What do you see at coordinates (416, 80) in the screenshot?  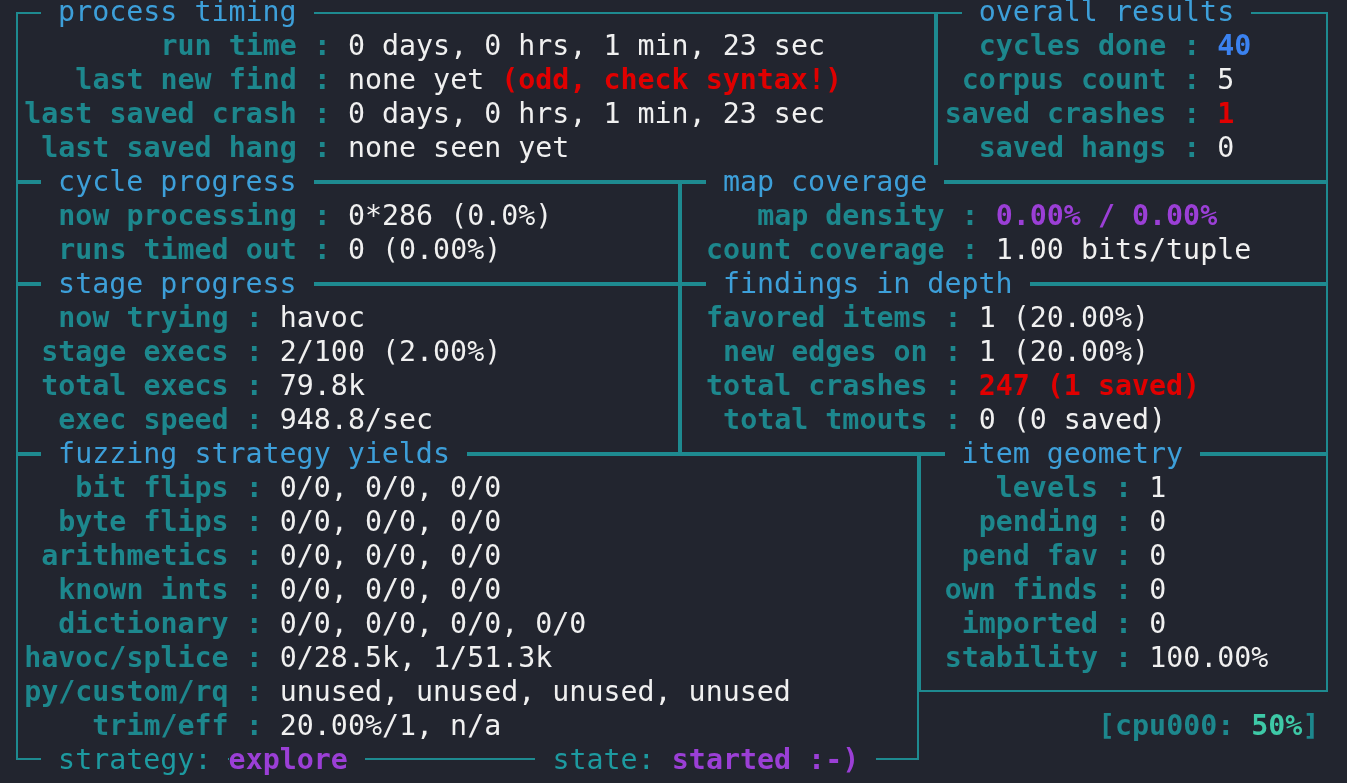 I see `stat-value: none yet` at bounding box center [416, 80].